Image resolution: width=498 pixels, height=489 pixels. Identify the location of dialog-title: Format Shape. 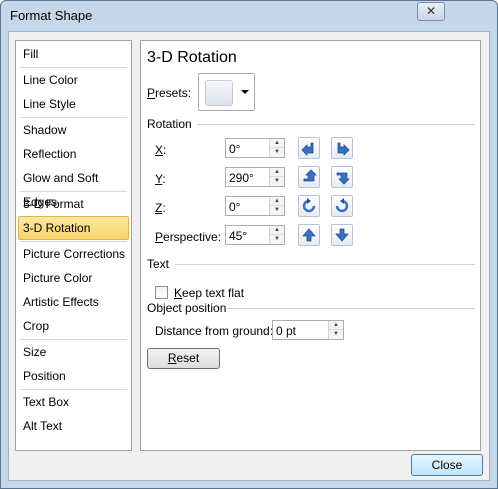
(51, 15).